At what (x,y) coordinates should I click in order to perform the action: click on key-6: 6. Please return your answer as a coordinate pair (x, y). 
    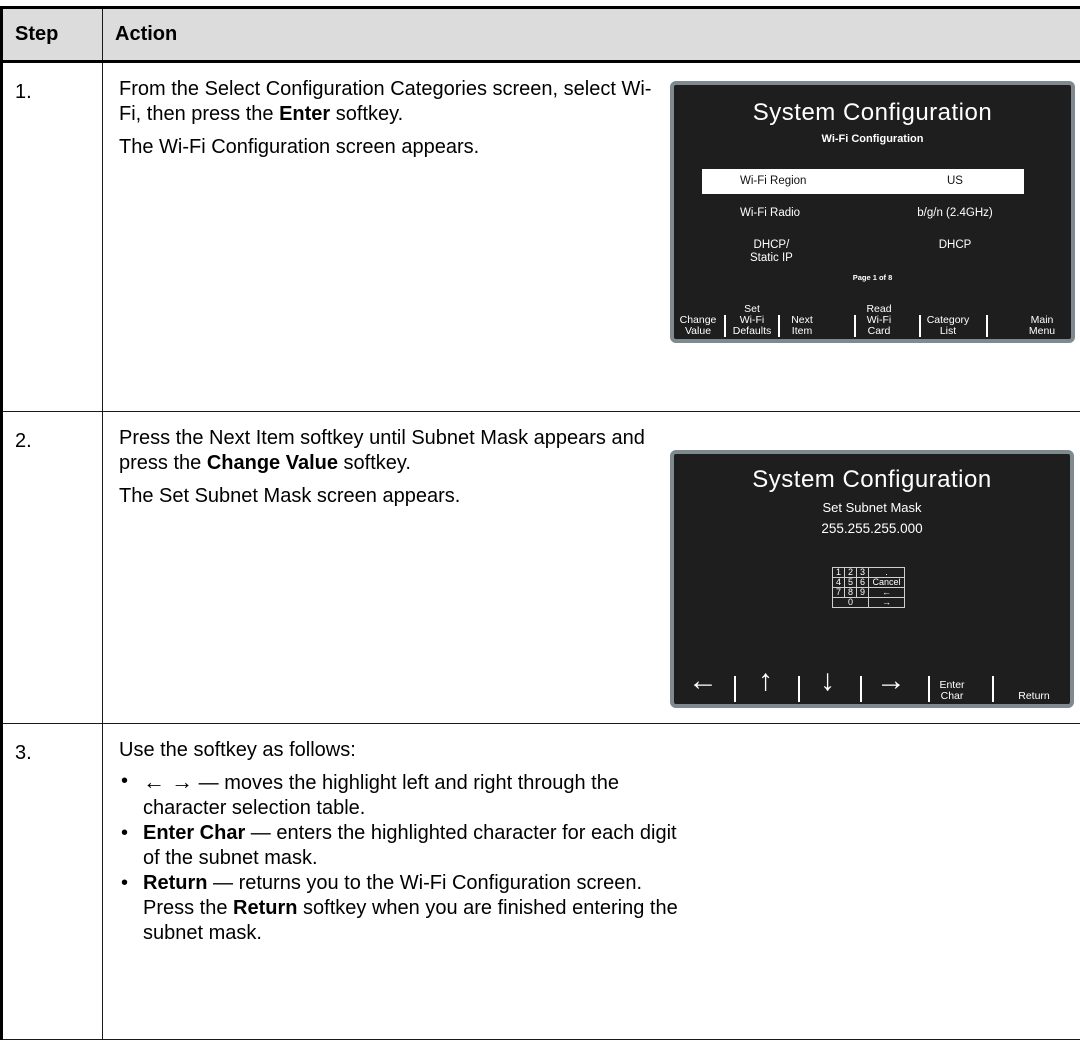
    Looking at the image, I should click on (863, 583).